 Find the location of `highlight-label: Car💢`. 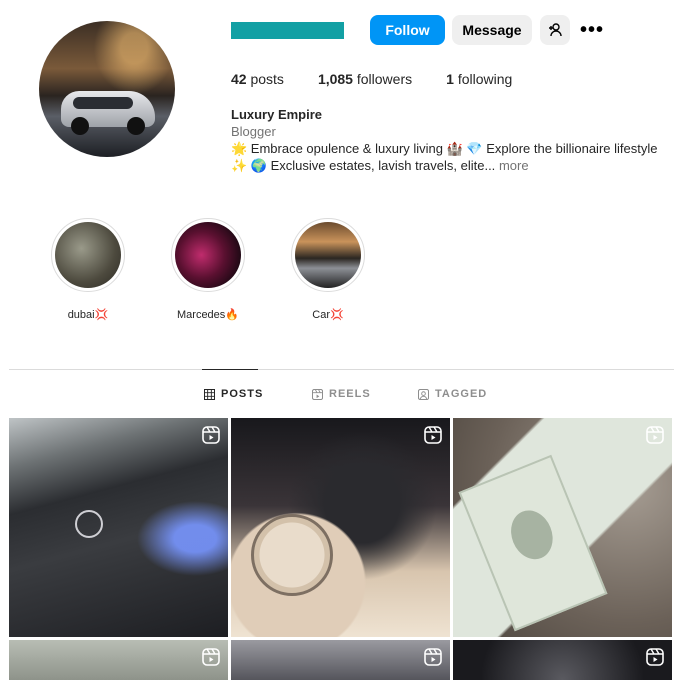

highlight-label: Car💢 is located at coordinates (328, 315).